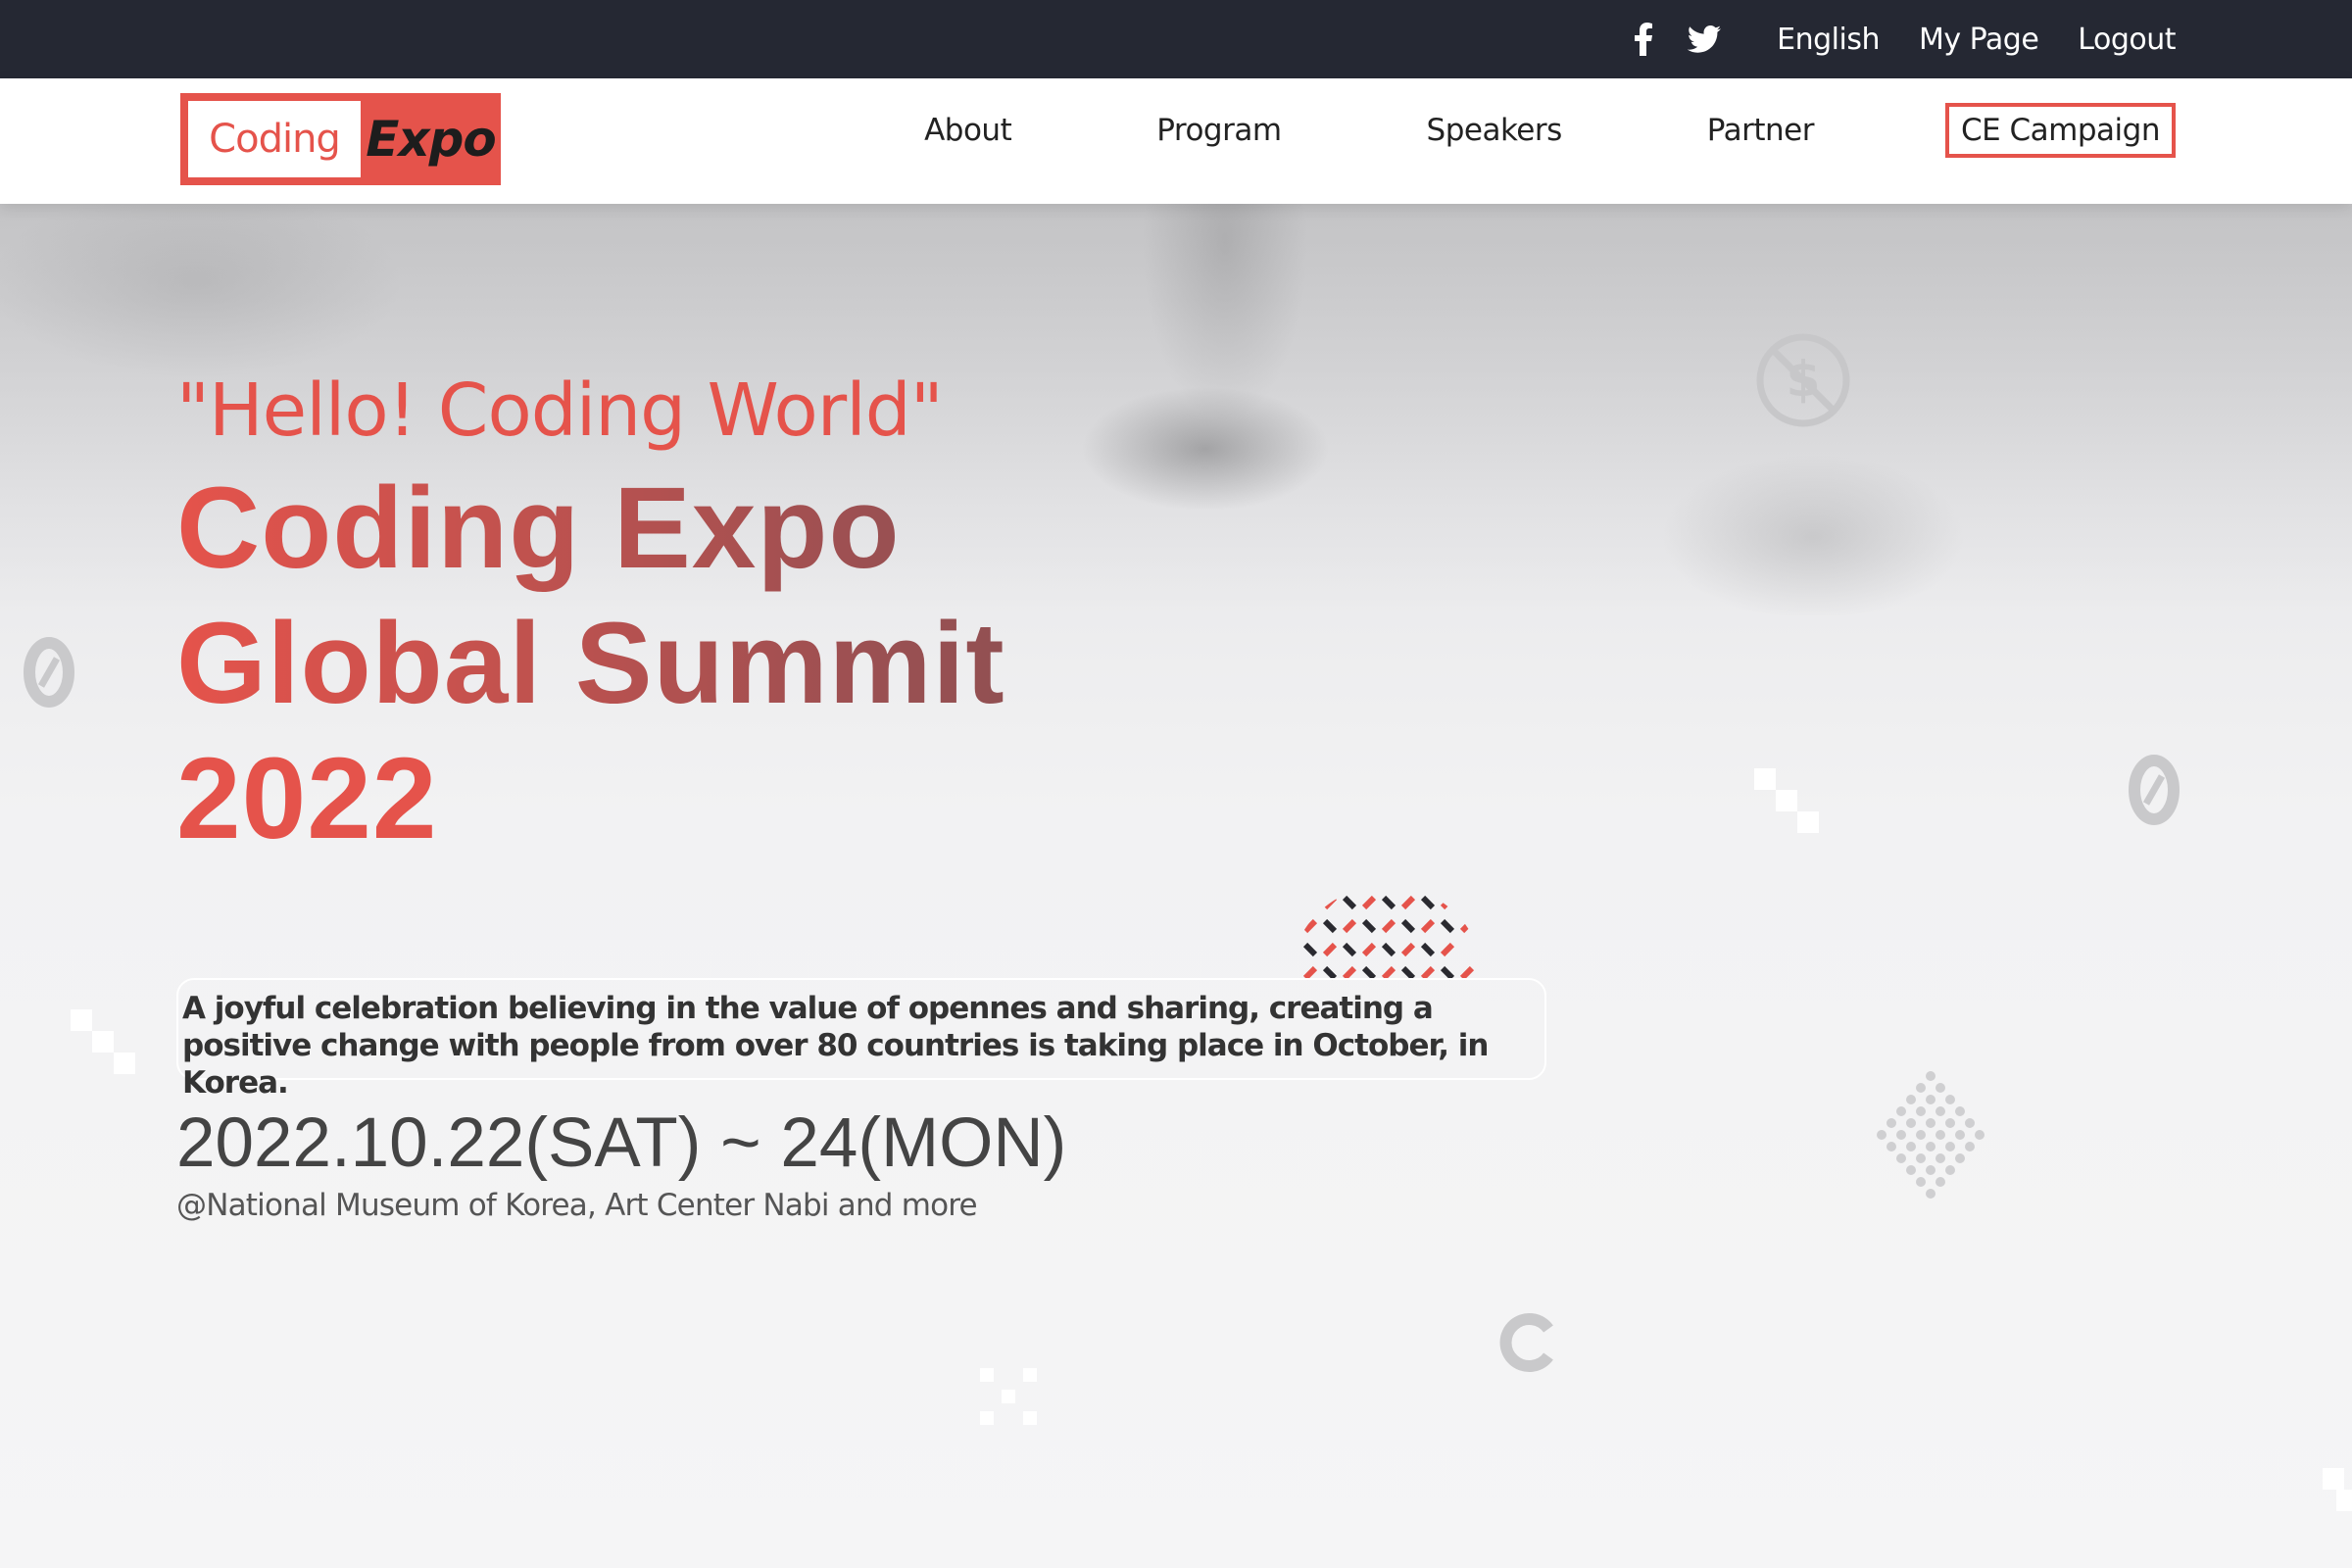  I want to click on nav-item-speakers: Speakers, so click(1494, 130).